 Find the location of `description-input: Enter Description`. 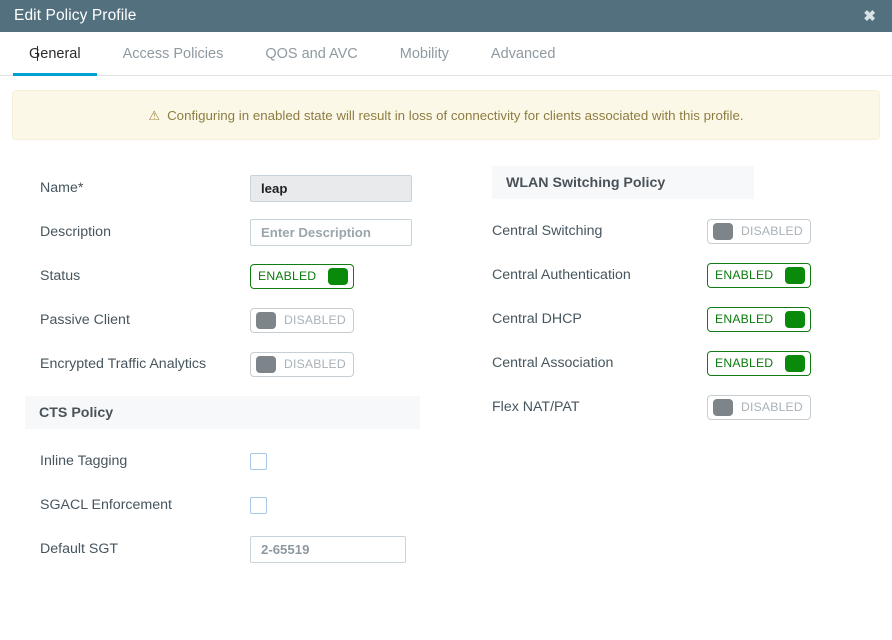

description-input: Enter Description is located at coordinates (331, 232).